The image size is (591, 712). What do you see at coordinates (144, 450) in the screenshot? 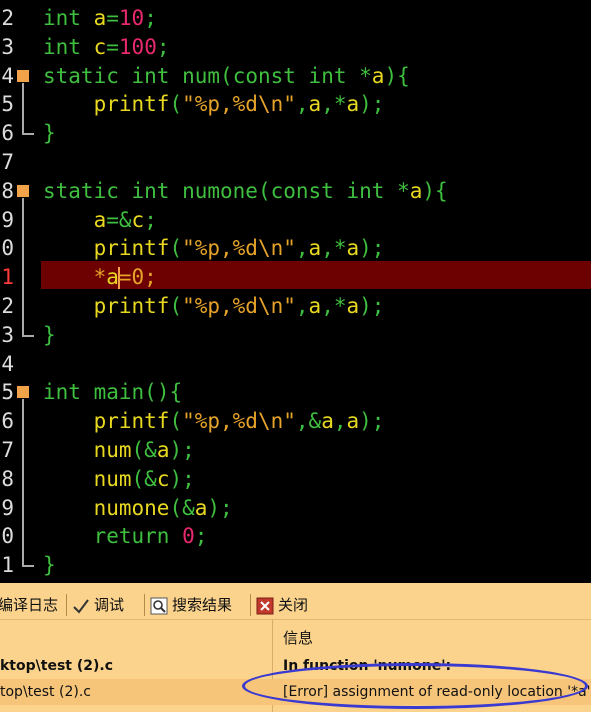
I see `code-text: num(&a);` at bounding box center [144, 450].